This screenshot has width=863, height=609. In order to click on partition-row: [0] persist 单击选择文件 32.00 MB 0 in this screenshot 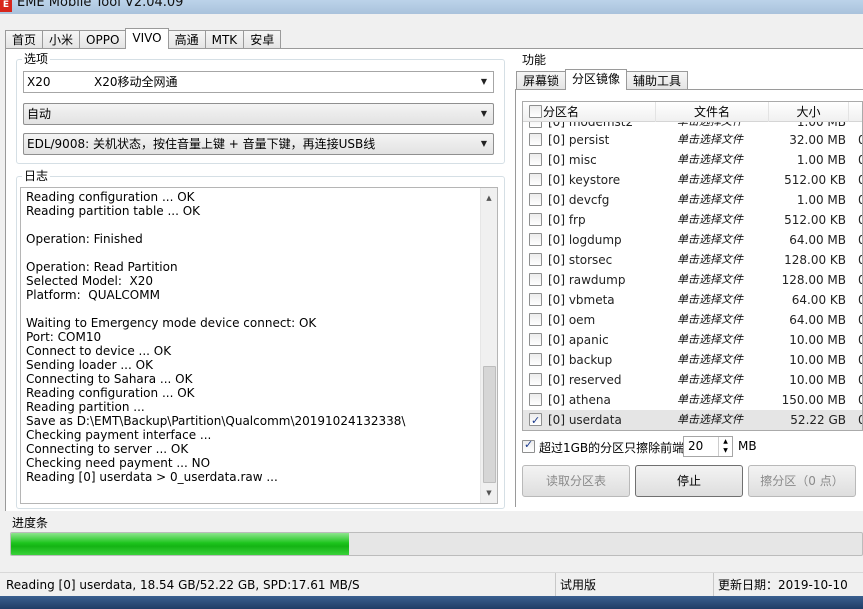, I will do `click(692, 140)`.